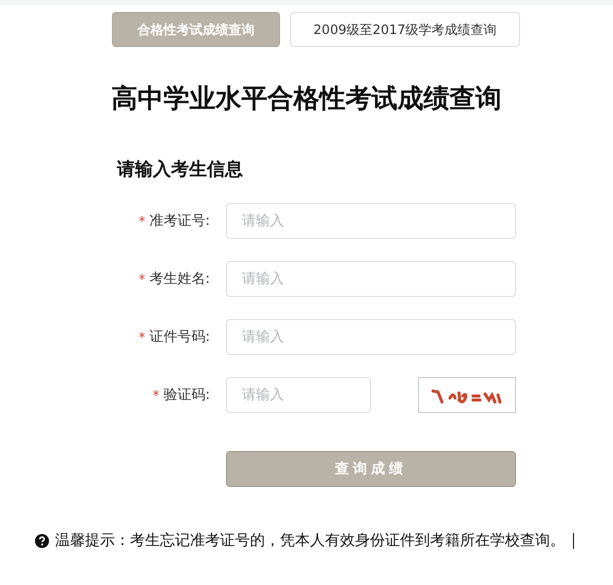 The width and height of the screenshot is (613, 585). I want to click on tab: 合格性考试成绩查询, so click(196, 29).